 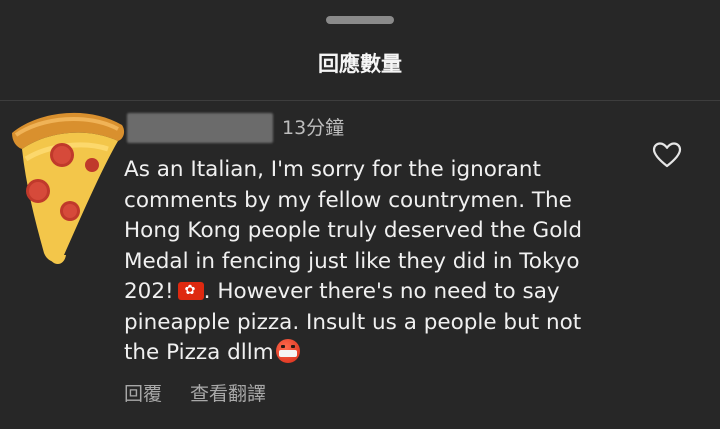 What do you see at coordinates (360, 20) in the screenshot?
I see `sheet-drag-handle` at bounding box center [360, 20].